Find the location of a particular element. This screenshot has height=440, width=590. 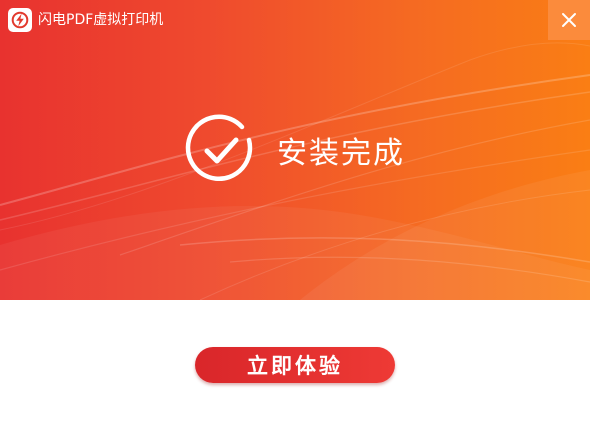

install-status: 安装完成 is located at coordinates (294, 150).